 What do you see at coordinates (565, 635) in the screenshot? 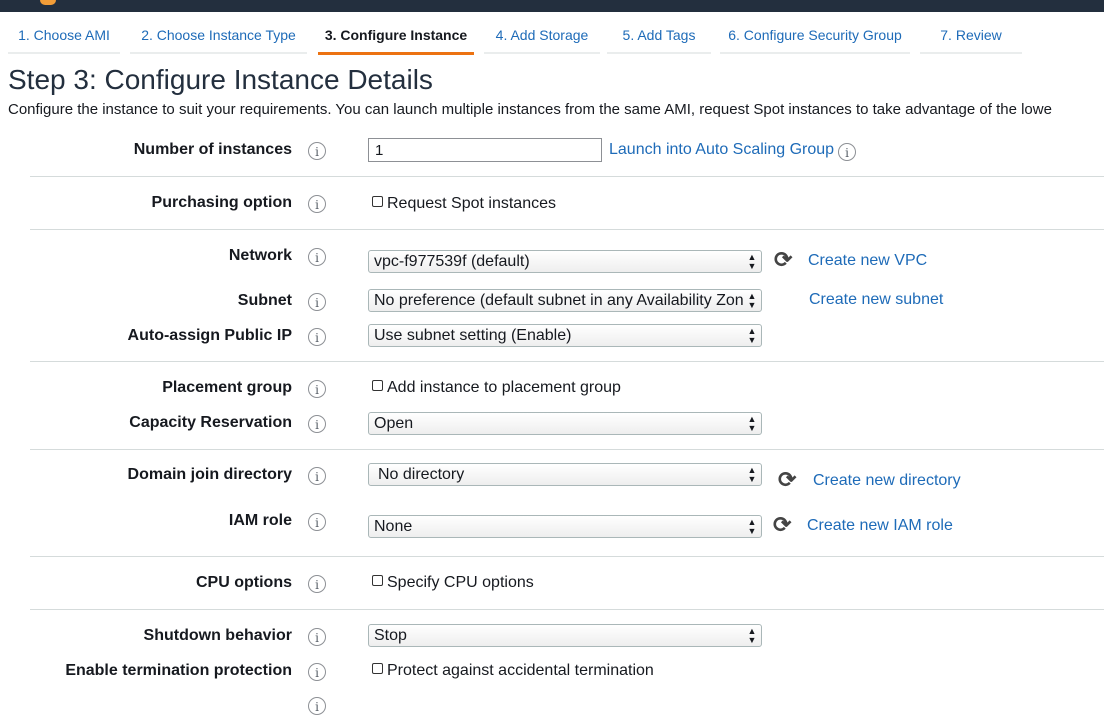
I see `shutdown-behavior-select: Stop ▲ ▼` at bounding box center [565, 635].